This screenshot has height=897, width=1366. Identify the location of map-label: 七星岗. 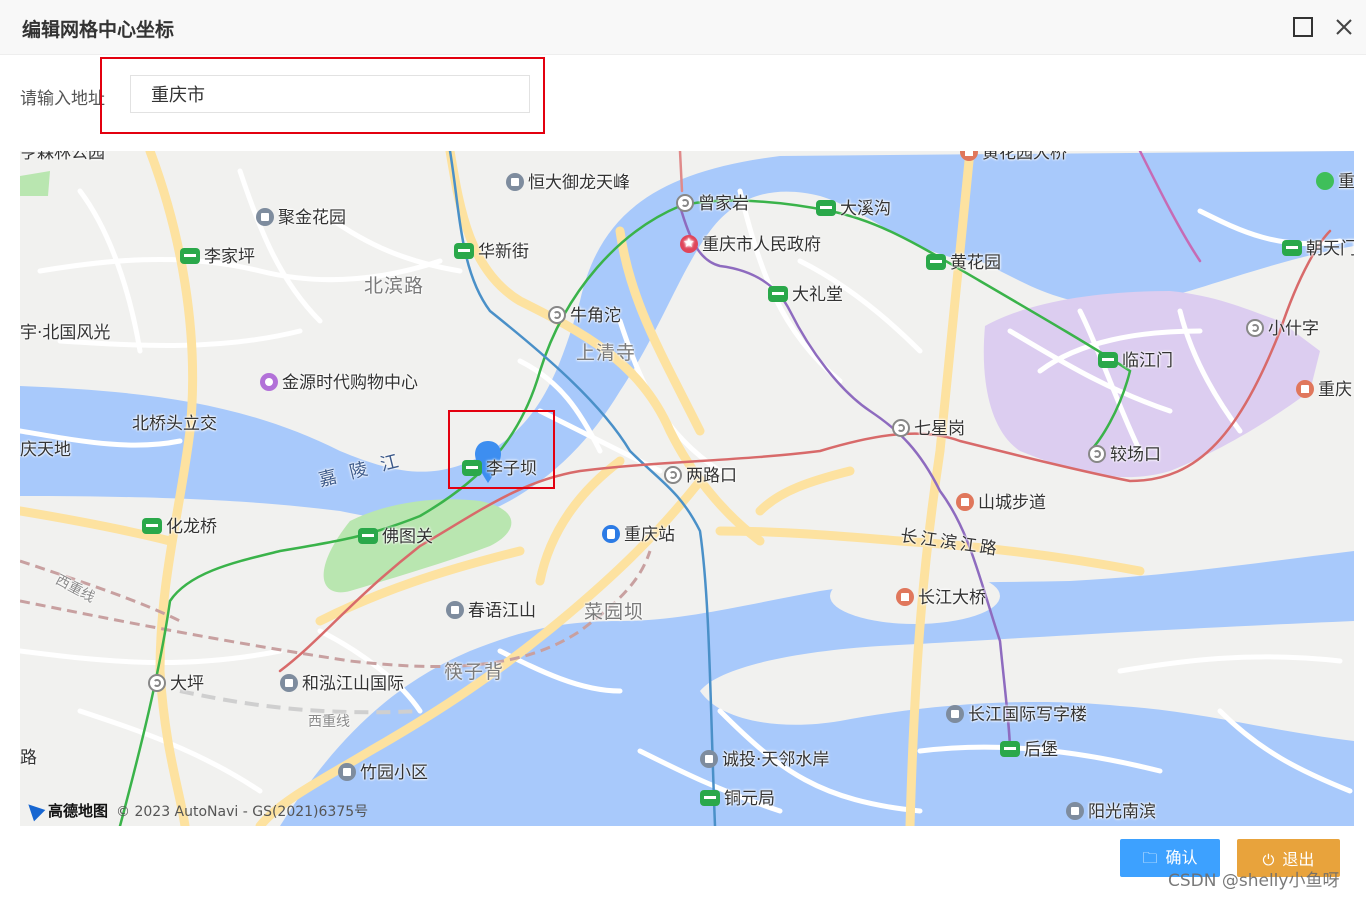
(928, 429).